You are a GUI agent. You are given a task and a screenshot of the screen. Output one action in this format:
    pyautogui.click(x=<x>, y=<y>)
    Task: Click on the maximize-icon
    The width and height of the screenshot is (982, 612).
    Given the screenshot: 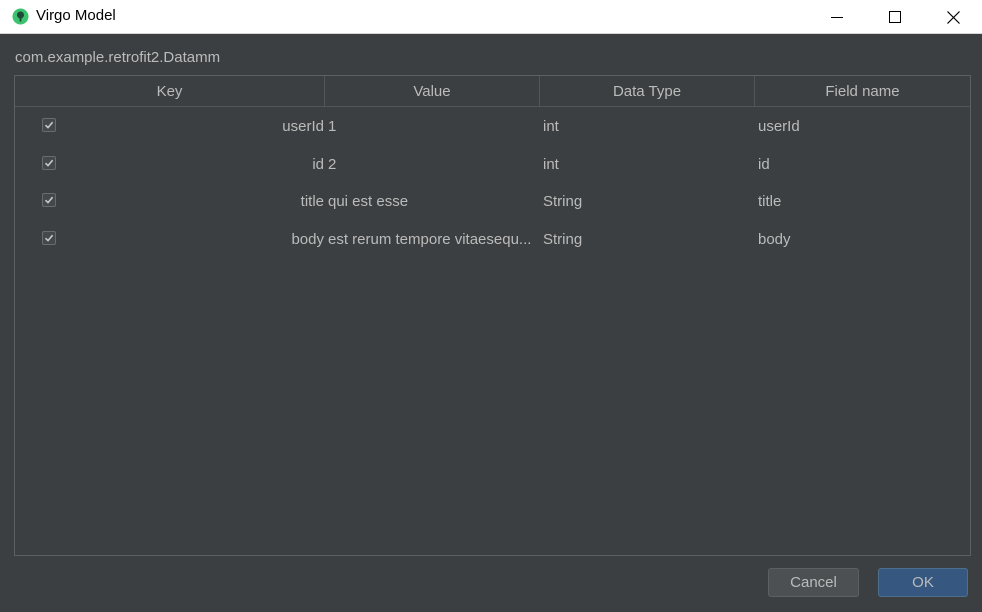 What is the action you would take?
    pyautogui.click(x=895, y=17)
    